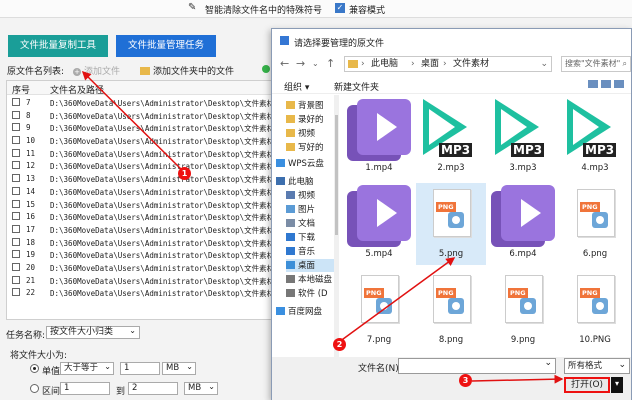 The height and width of the screenshot is (400, 632). What do you see at coordinates (85, 388) in the screenshot?
I see `range-from-input: 1` at bounding box center [85, 388].